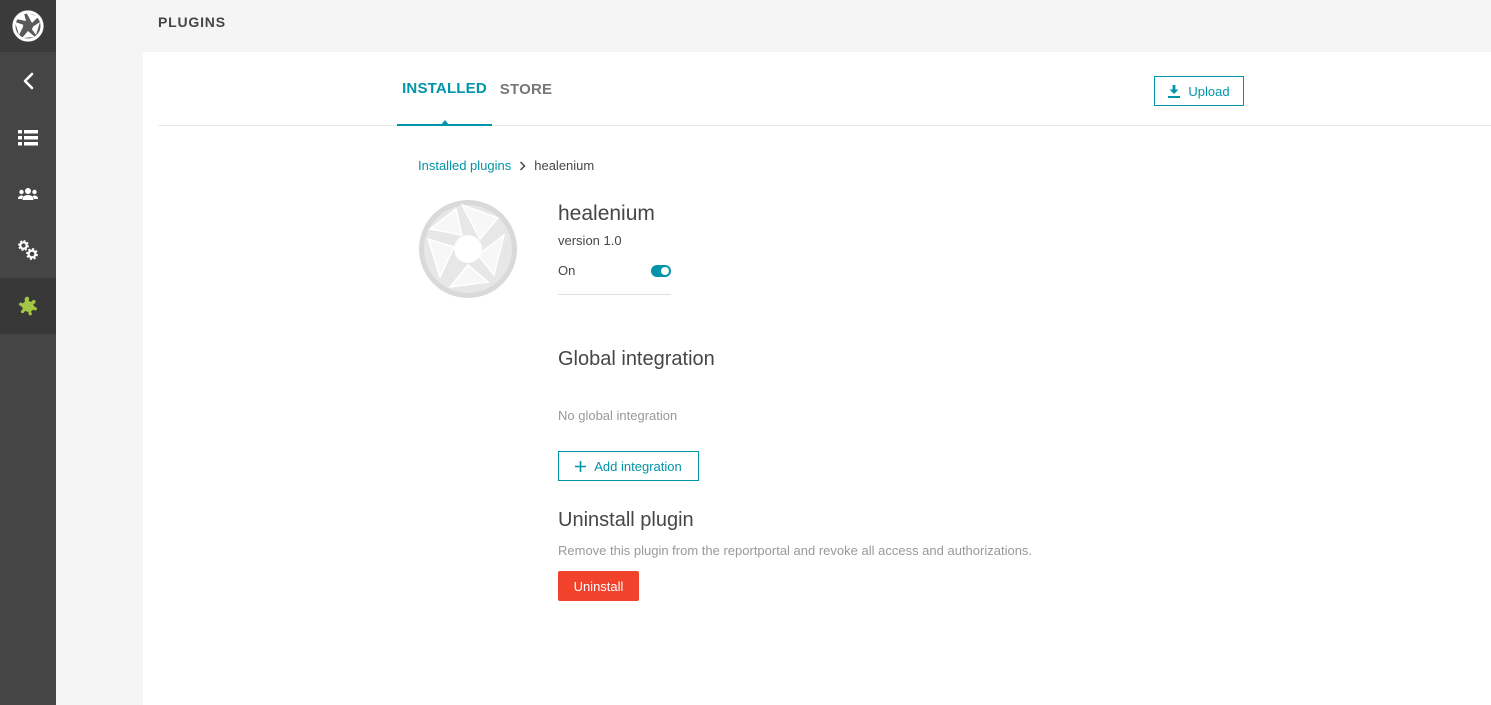  I want to click on chevron-left-icon, so click(28, 81).